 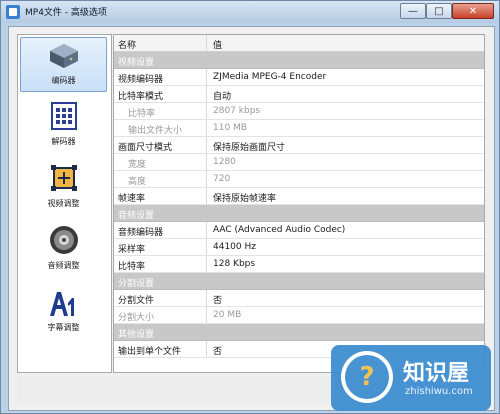 What do you see at coordinates (413, 11) in the screenshot?
I see `minimize-button: —` at bounding box center [413, 11].